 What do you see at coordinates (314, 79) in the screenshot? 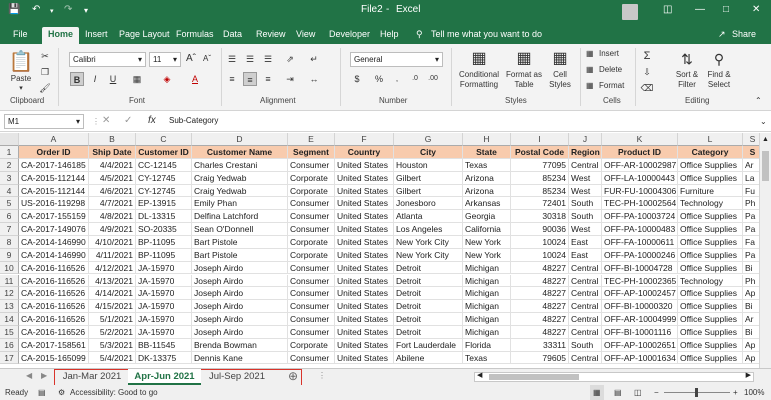
I see `merge-center-icon: ↔` at bounding box center [314, 79].